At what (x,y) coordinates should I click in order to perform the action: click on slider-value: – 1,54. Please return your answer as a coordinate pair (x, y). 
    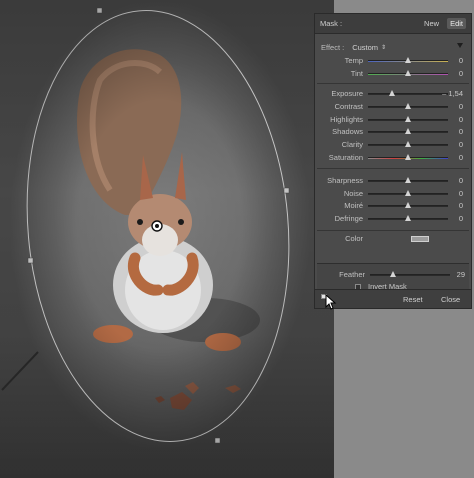
    Looking at the image, I should click on (452, 93).